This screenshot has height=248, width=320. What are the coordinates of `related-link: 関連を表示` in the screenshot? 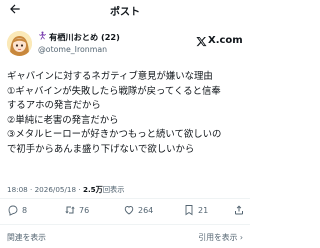 It's located at (26, 237).